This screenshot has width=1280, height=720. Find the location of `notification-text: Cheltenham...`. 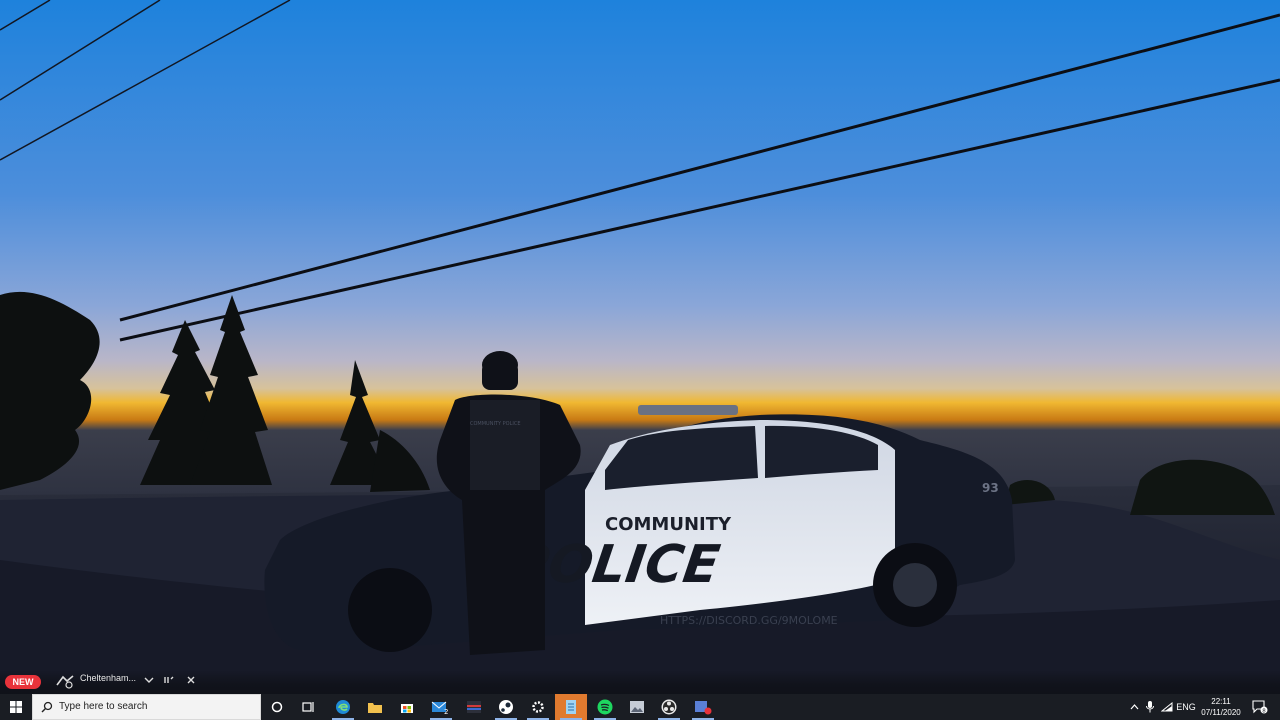

notification-text: Cheltenham... is located at coordinates (108, 678).